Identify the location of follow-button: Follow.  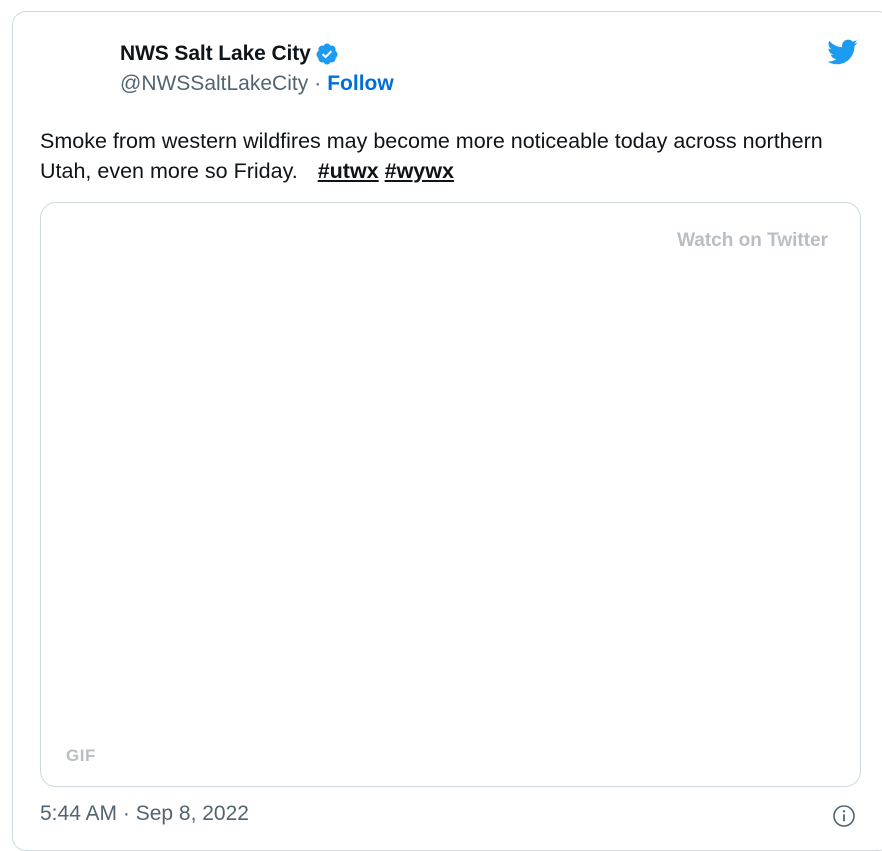
(360, 84).